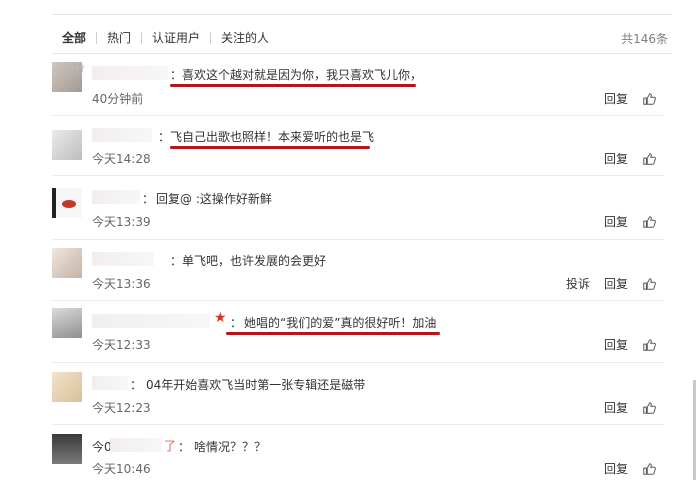  I want to click on tabs-divider, so click(362, 53).